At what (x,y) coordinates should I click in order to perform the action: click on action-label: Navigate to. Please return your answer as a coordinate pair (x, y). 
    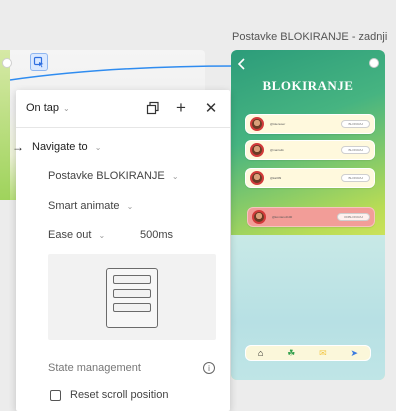
    Looking at the image, I should click on (60, 147).